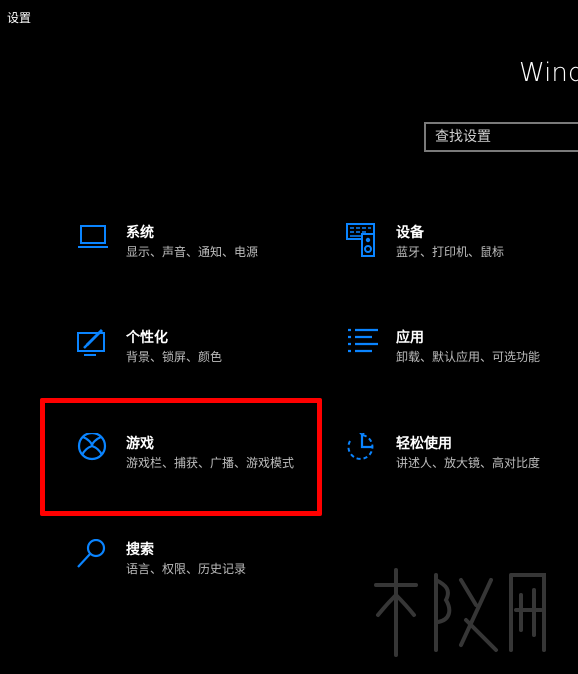  I want to click on tile-apps: 应用 卸载、默认应用、可选功能, so click(461, 357).